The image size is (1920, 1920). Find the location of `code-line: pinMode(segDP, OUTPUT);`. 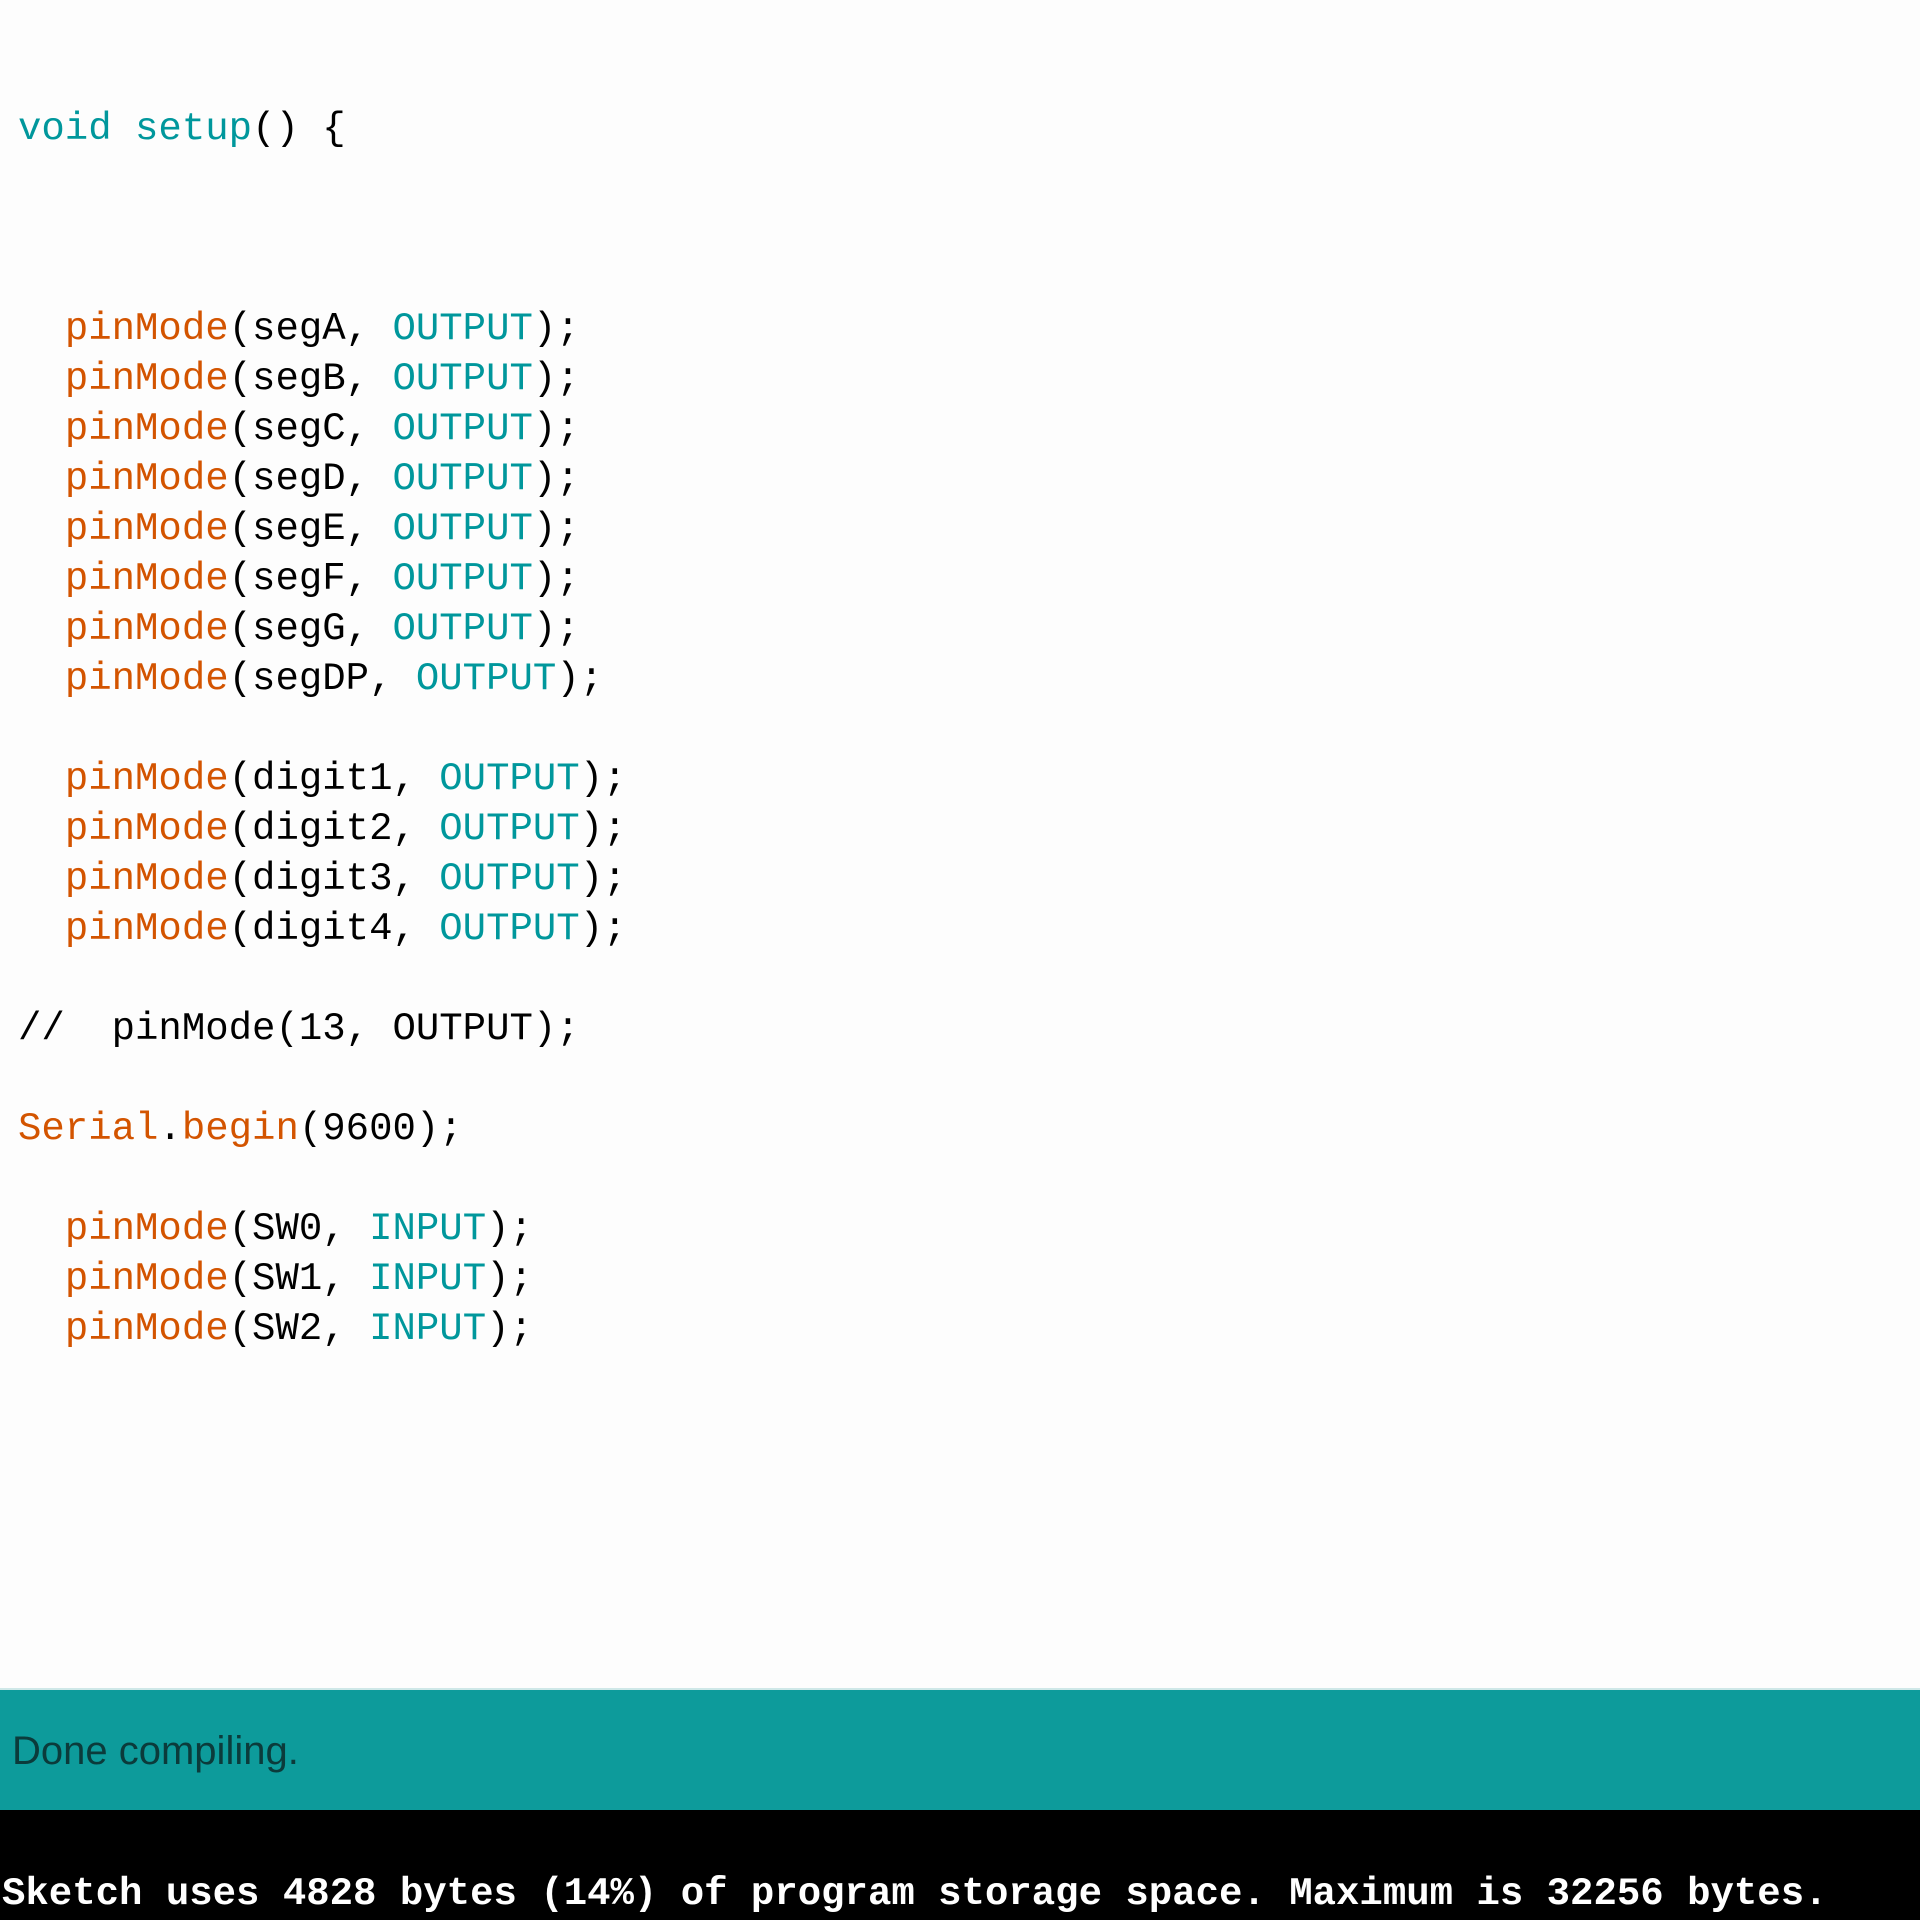

code-line: pinMode(segDP, OUTPUT); is located at coordinates (310, 679).